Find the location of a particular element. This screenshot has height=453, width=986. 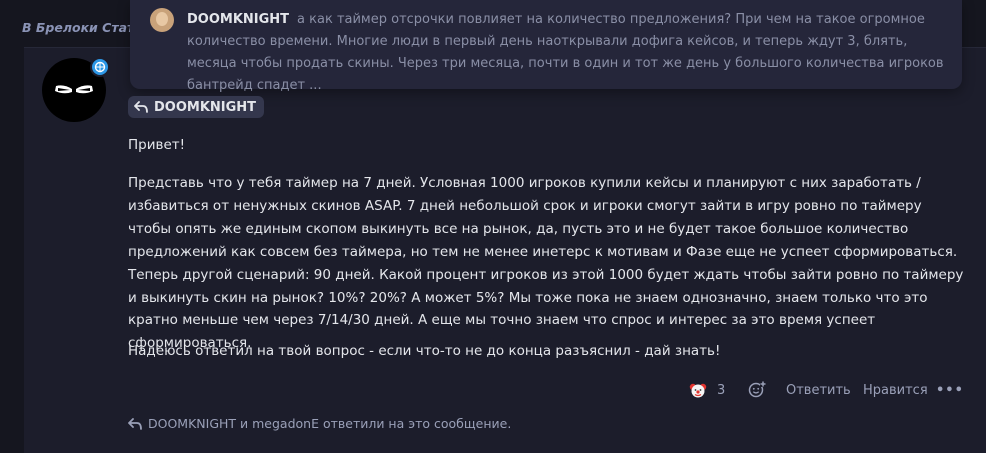

popup-author-avatar is located at coordinates (162, 20).